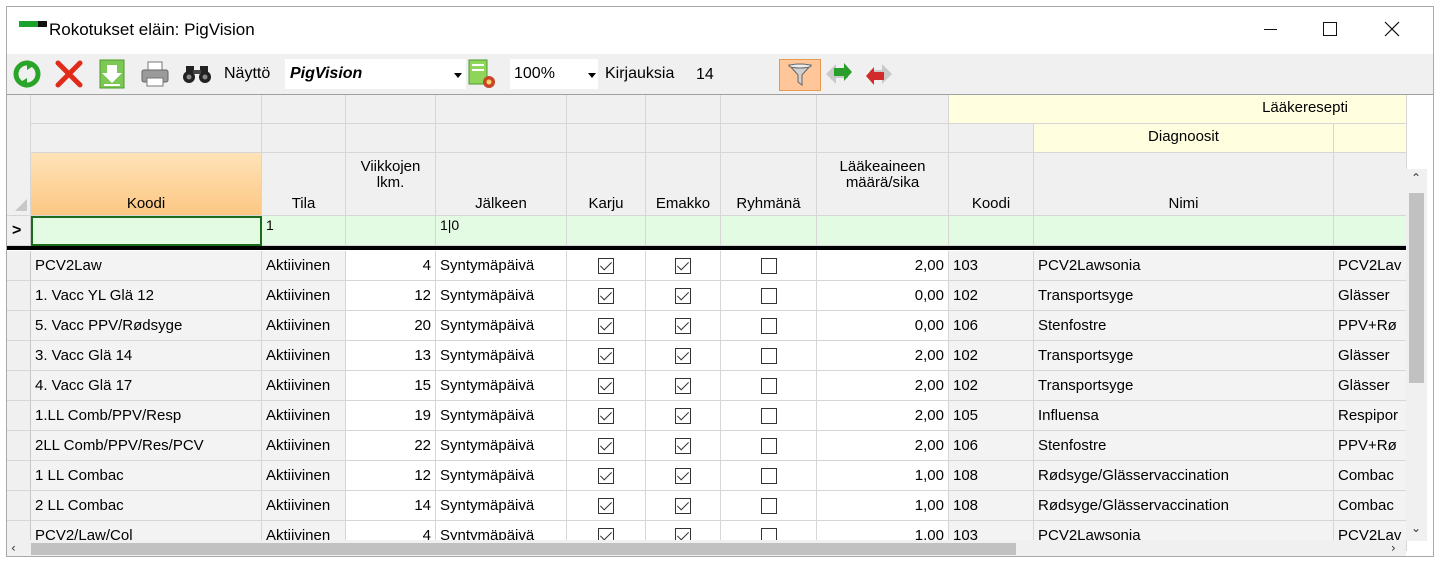 Image resolution: width=1439 pixels, height=563 pixels. Describe the element at coordinates (391, 326) in the screenshot. I see `cell-viikot: 20` at that location.